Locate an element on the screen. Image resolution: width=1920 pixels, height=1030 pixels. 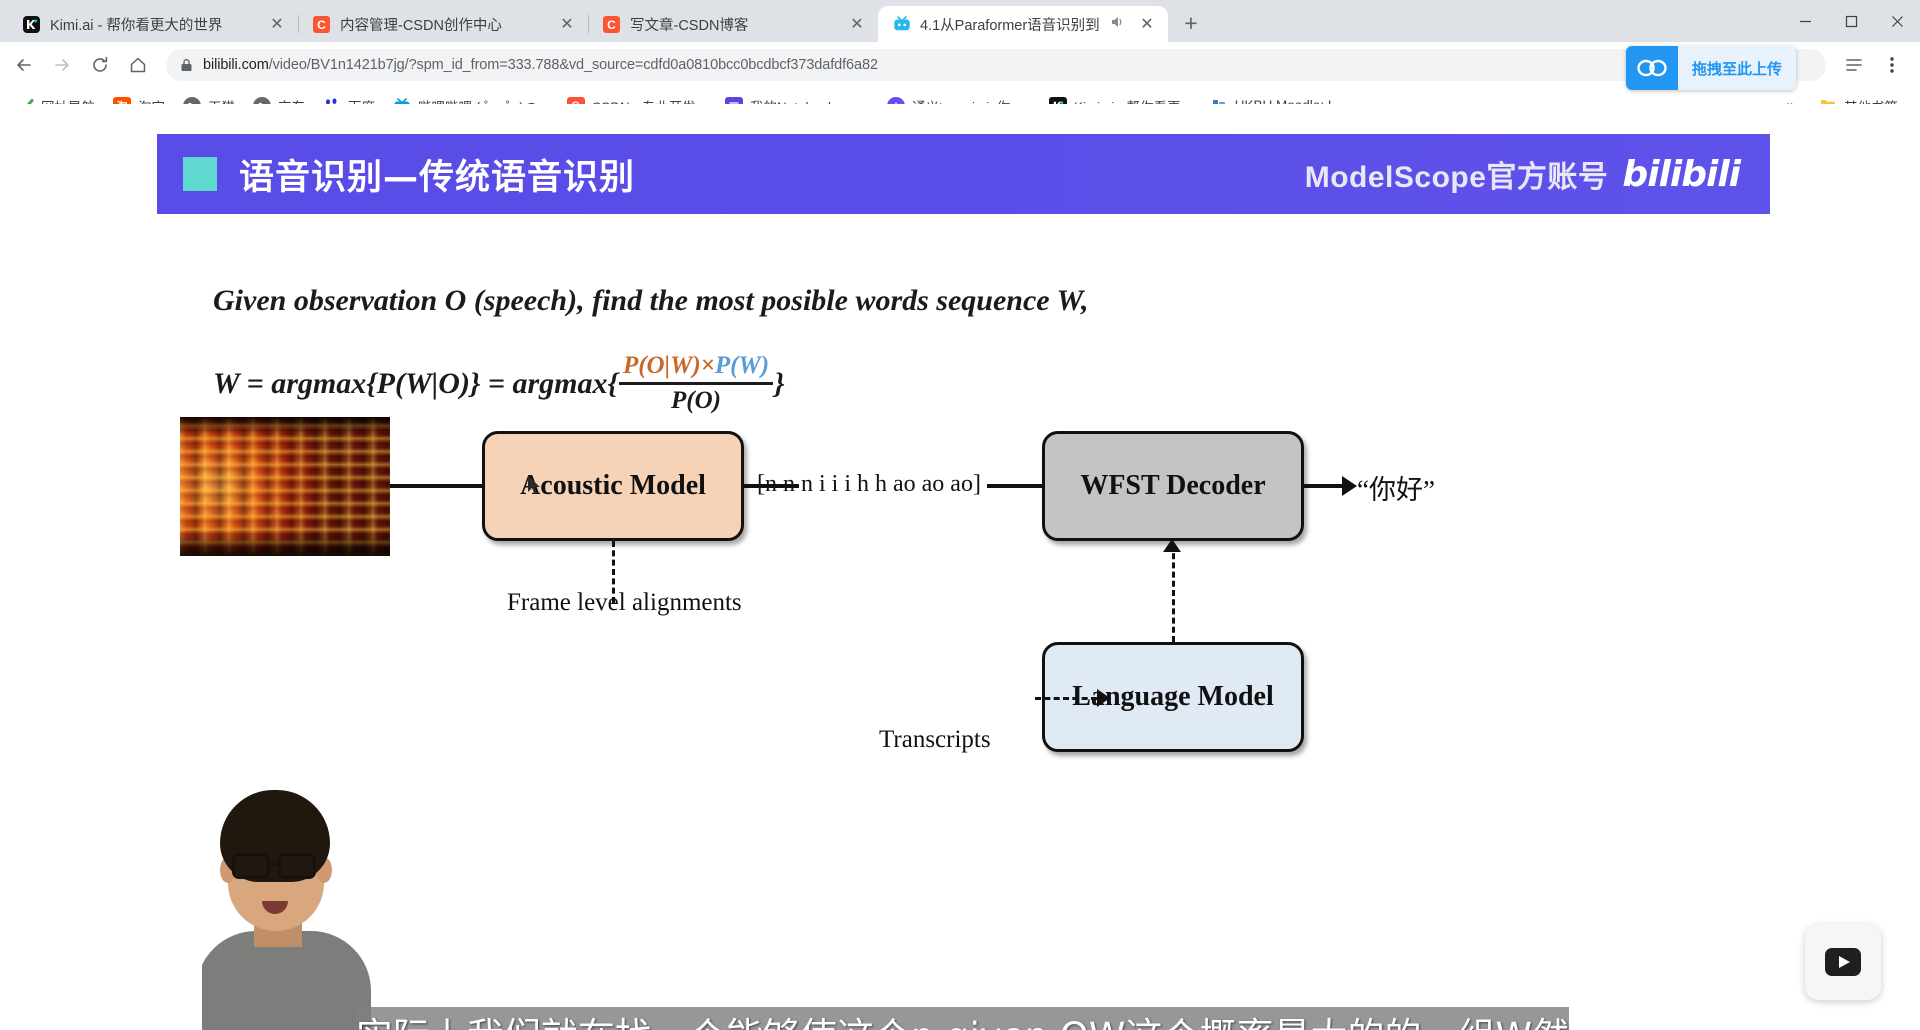
presenter-glasses-left is located at coordinates (251, 866).